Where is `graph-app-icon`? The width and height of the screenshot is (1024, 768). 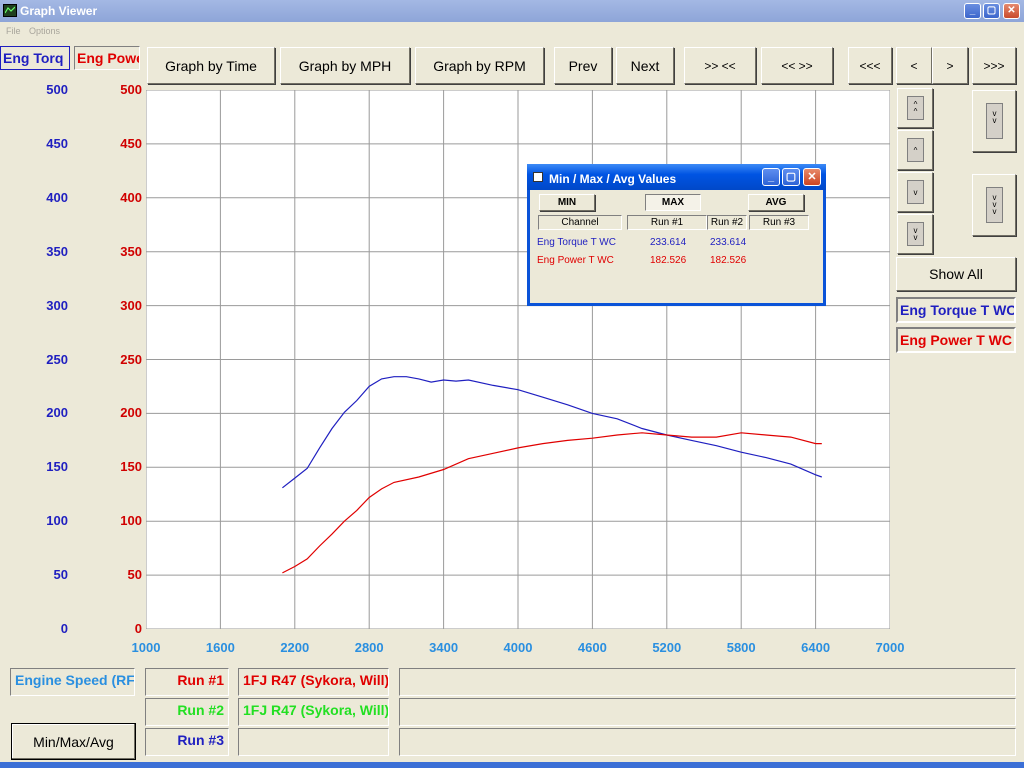
graph-app-icon is located at coordinates (10, 10).